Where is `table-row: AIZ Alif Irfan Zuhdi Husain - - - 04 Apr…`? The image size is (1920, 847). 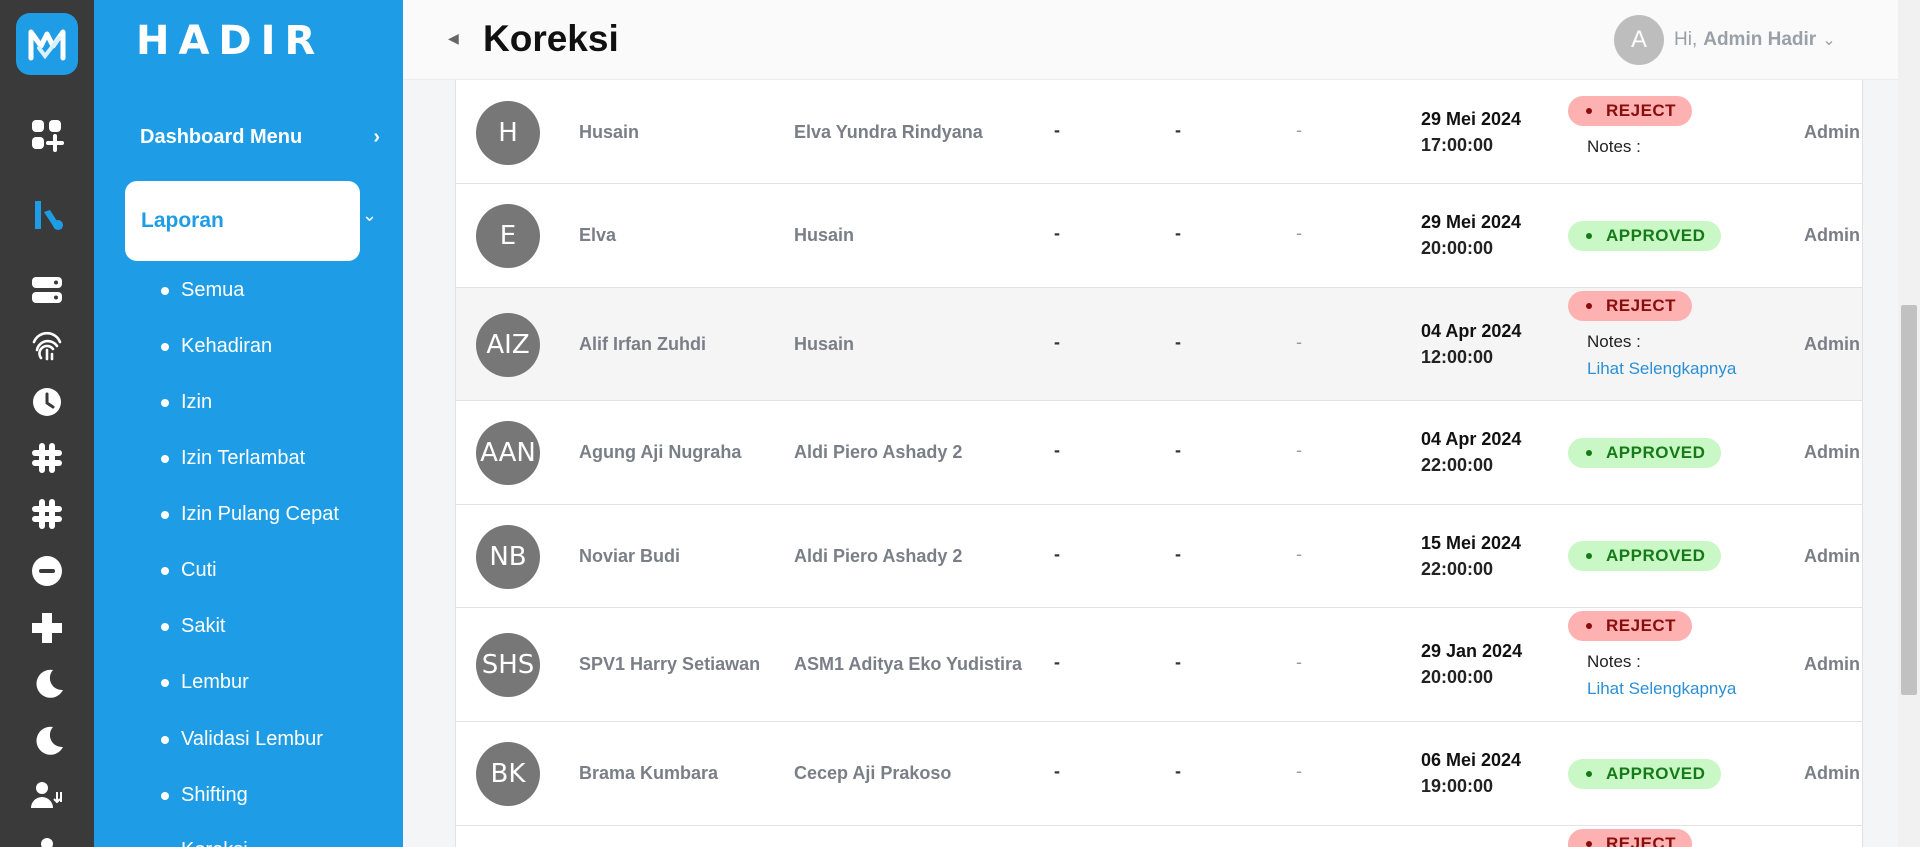
table-row: AIZ Alif Irfan Zuhdi Husain - - - 04 Apr… is located at coordinates (1159, 344).